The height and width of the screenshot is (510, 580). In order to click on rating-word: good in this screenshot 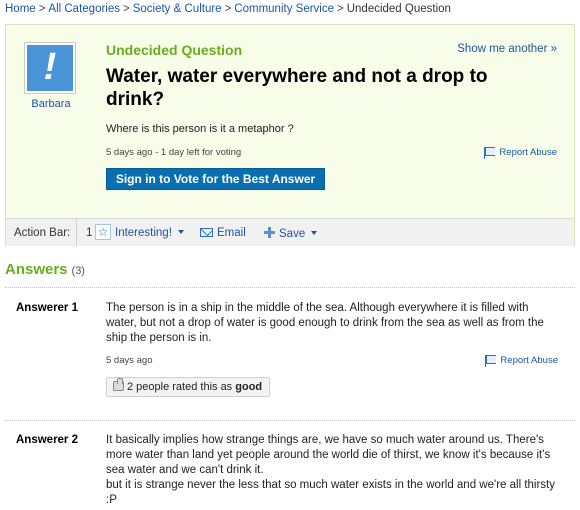, I will do `click(249, 387)`.